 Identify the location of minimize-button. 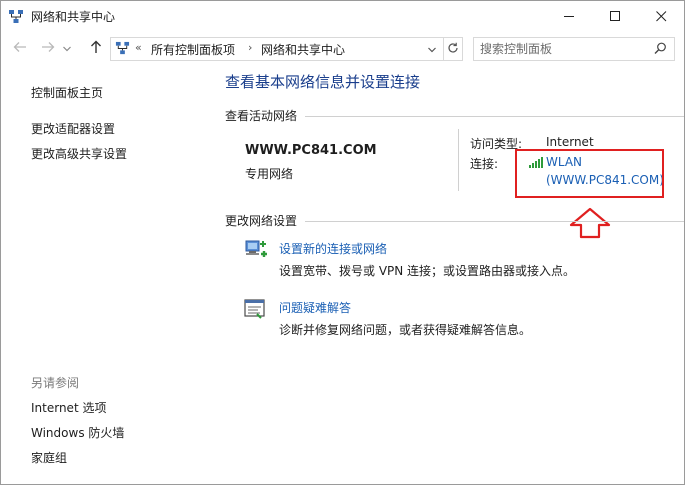
(569, 16).